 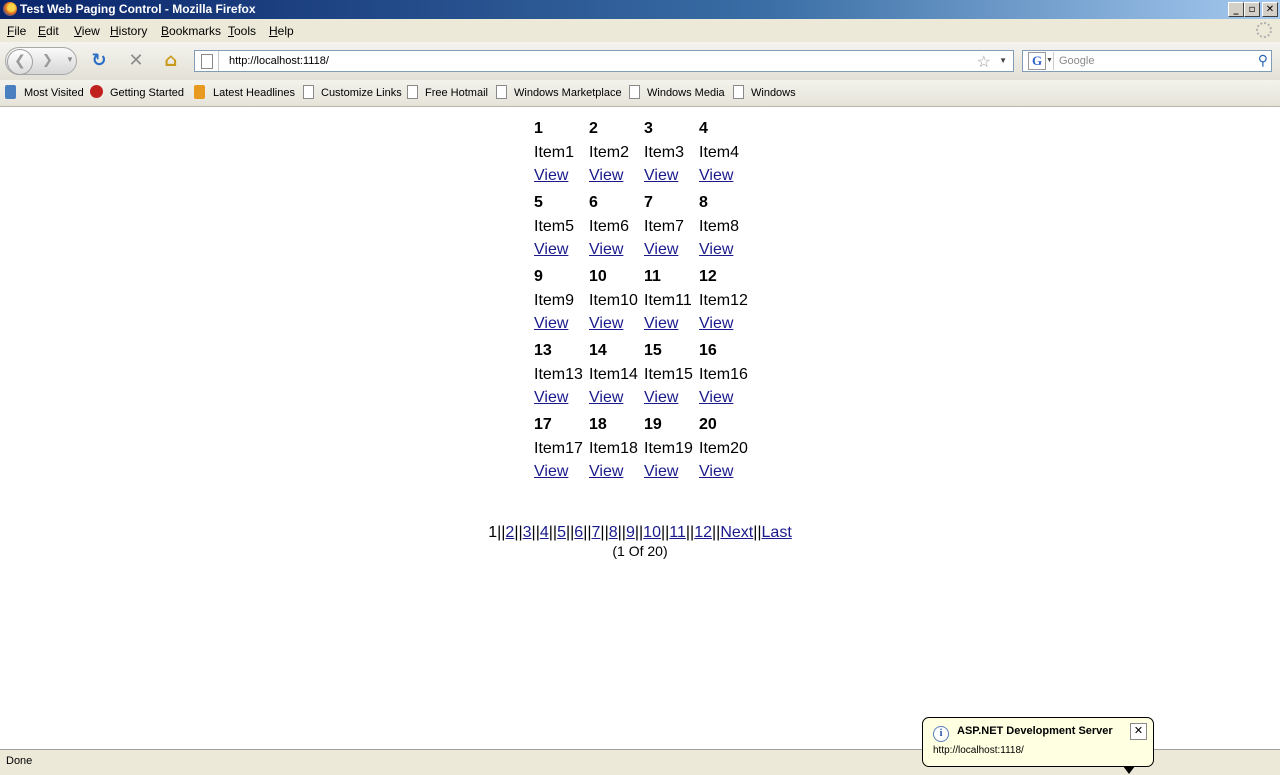 What do you see at coordinates (609, 226) in the screenshot?
I see `item-name: Item6` at bounding box center [609, 226].